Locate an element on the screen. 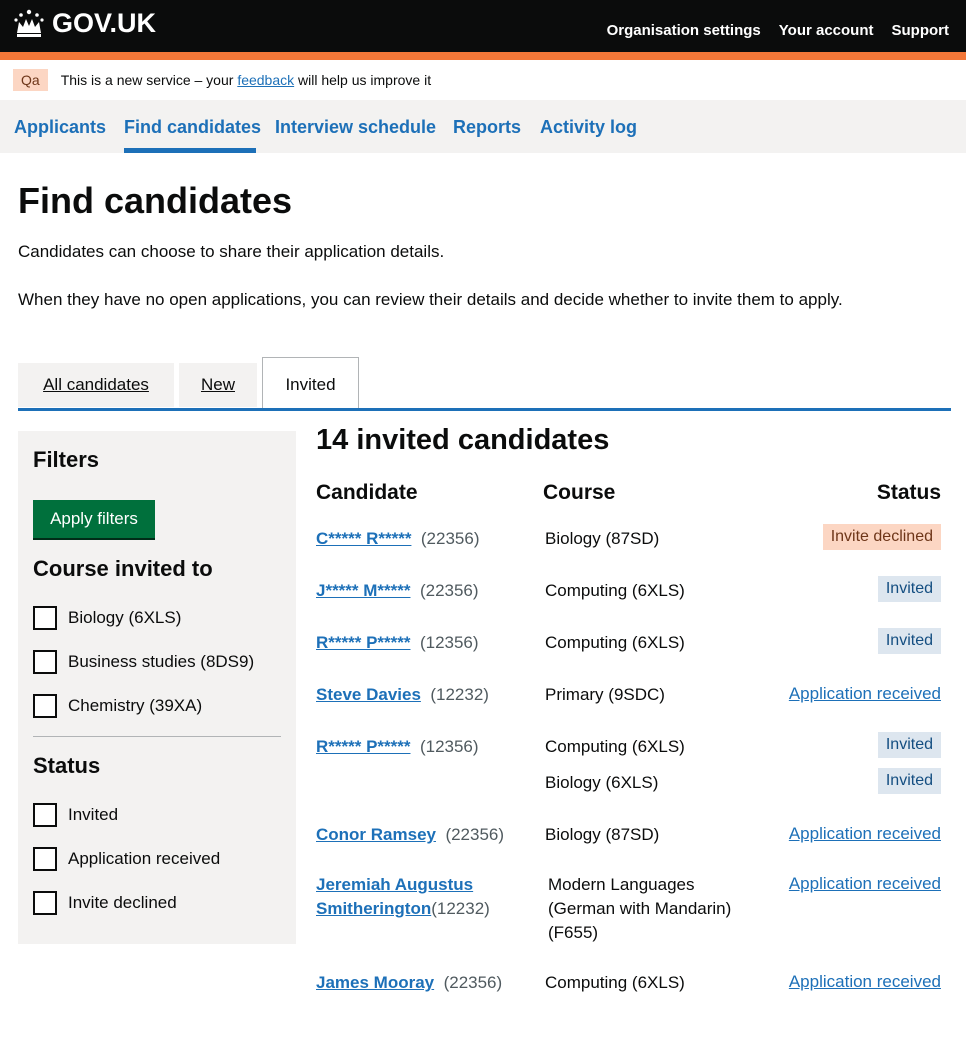  column-header-course: Course is located at coordinates (579, 492).